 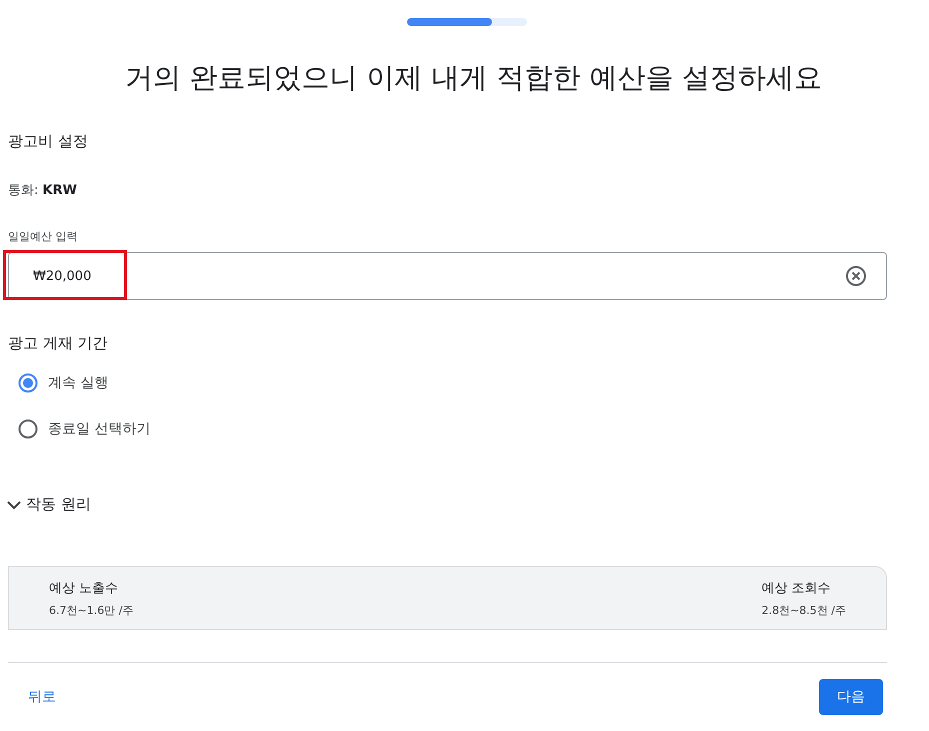 I want to click on section-heading: 광고 게재 기간, so click(x=58, y=343).